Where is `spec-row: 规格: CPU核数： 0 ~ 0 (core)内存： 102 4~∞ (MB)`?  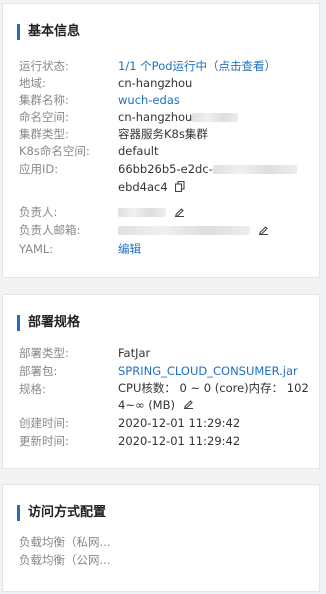
spec-row: 规格: CPU核数： 0 ~ 0 (core)内存： 102 4~∞ (MB) is located at coordinates (165, 397).